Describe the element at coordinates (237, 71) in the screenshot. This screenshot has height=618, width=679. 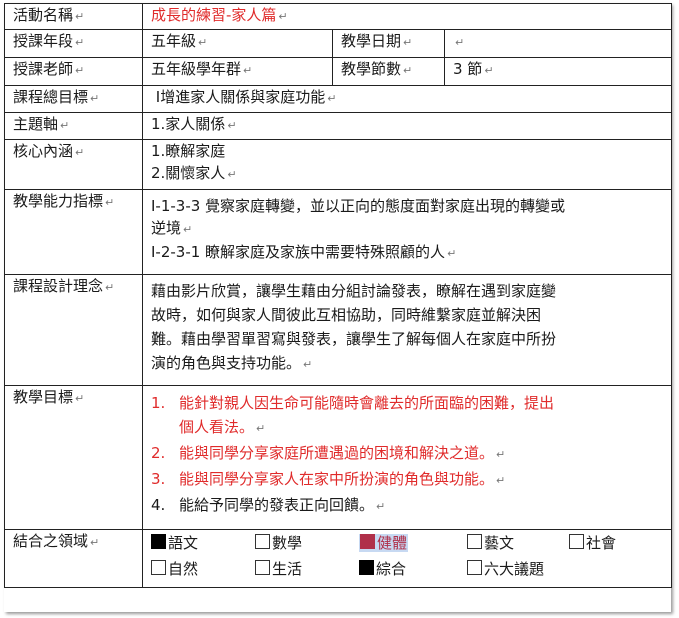
I see `teacher-value: 五年級學年群 ↵` at that location.